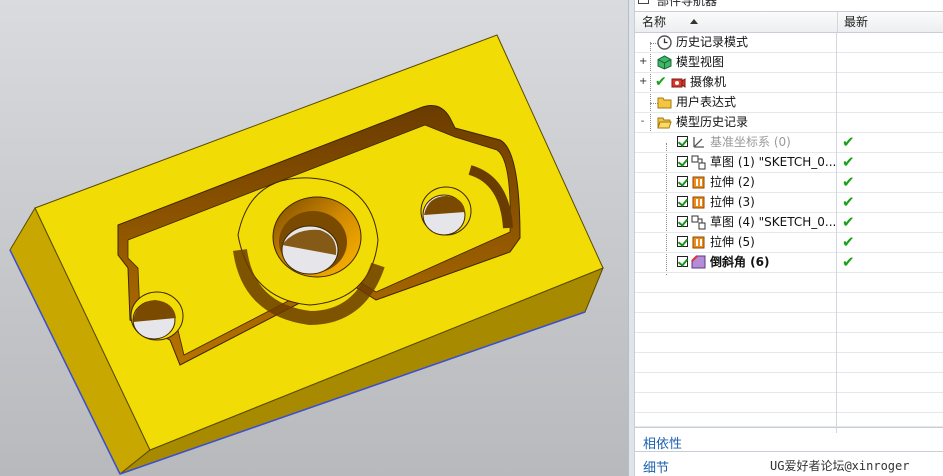 This screenshot has height=476, width=943. What do you see at coordinates (740, 262) in the screenshot?
I see `node-label: 倒斜角 (6)` at bounding box center [740, 262].